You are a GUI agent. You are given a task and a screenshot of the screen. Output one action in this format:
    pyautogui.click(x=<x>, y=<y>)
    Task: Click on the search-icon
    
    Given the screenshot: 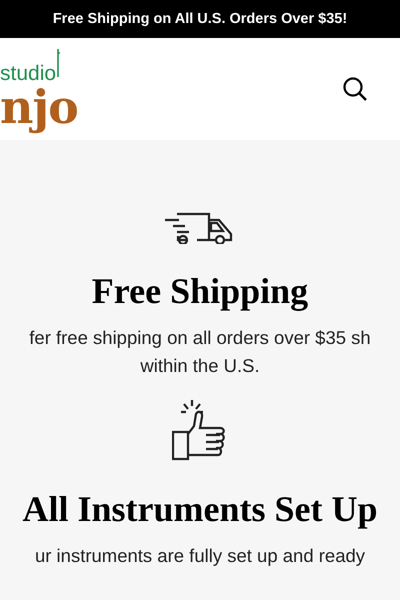 What is the action you would take?
    pyautogui.click(x=355, y=89)
    